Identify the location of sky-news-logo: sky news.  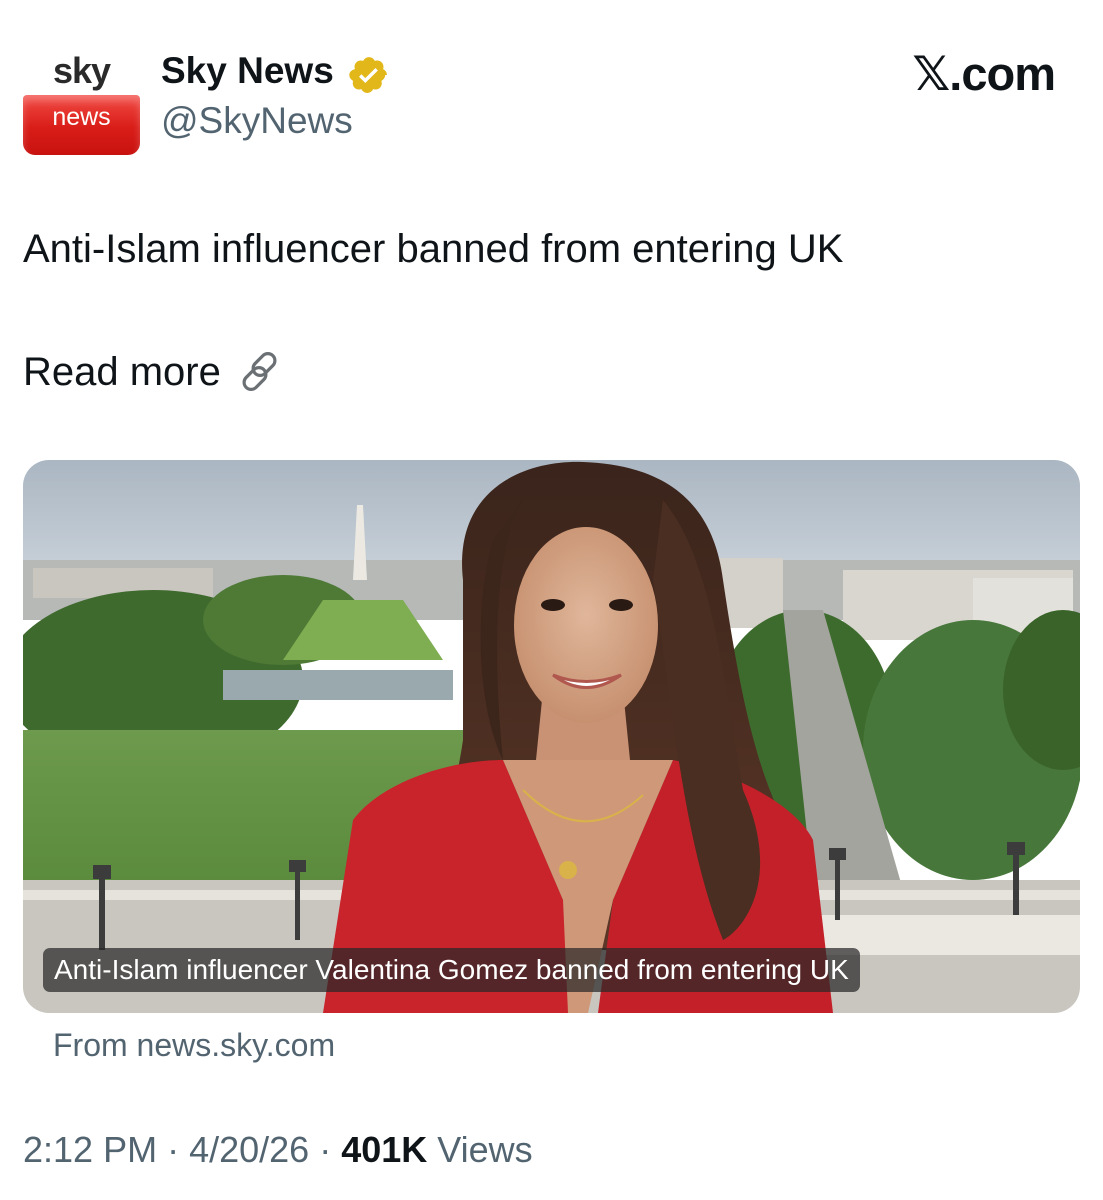
(81, 100).